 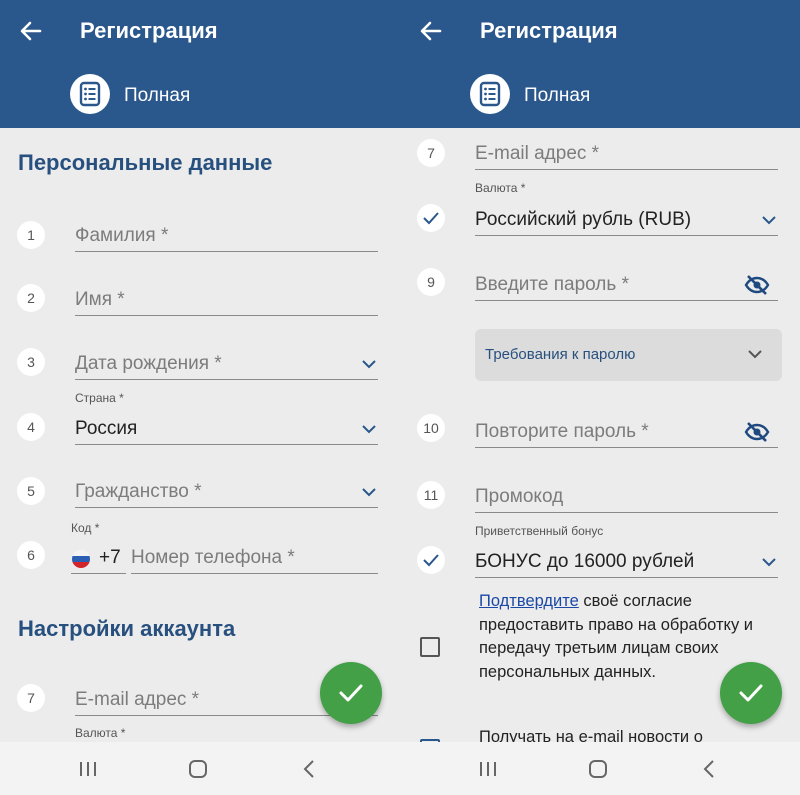 What do you see at coordinates (31, 491) in the screenshot?
I see `step-number: 5` at bounding box center [31, 491].